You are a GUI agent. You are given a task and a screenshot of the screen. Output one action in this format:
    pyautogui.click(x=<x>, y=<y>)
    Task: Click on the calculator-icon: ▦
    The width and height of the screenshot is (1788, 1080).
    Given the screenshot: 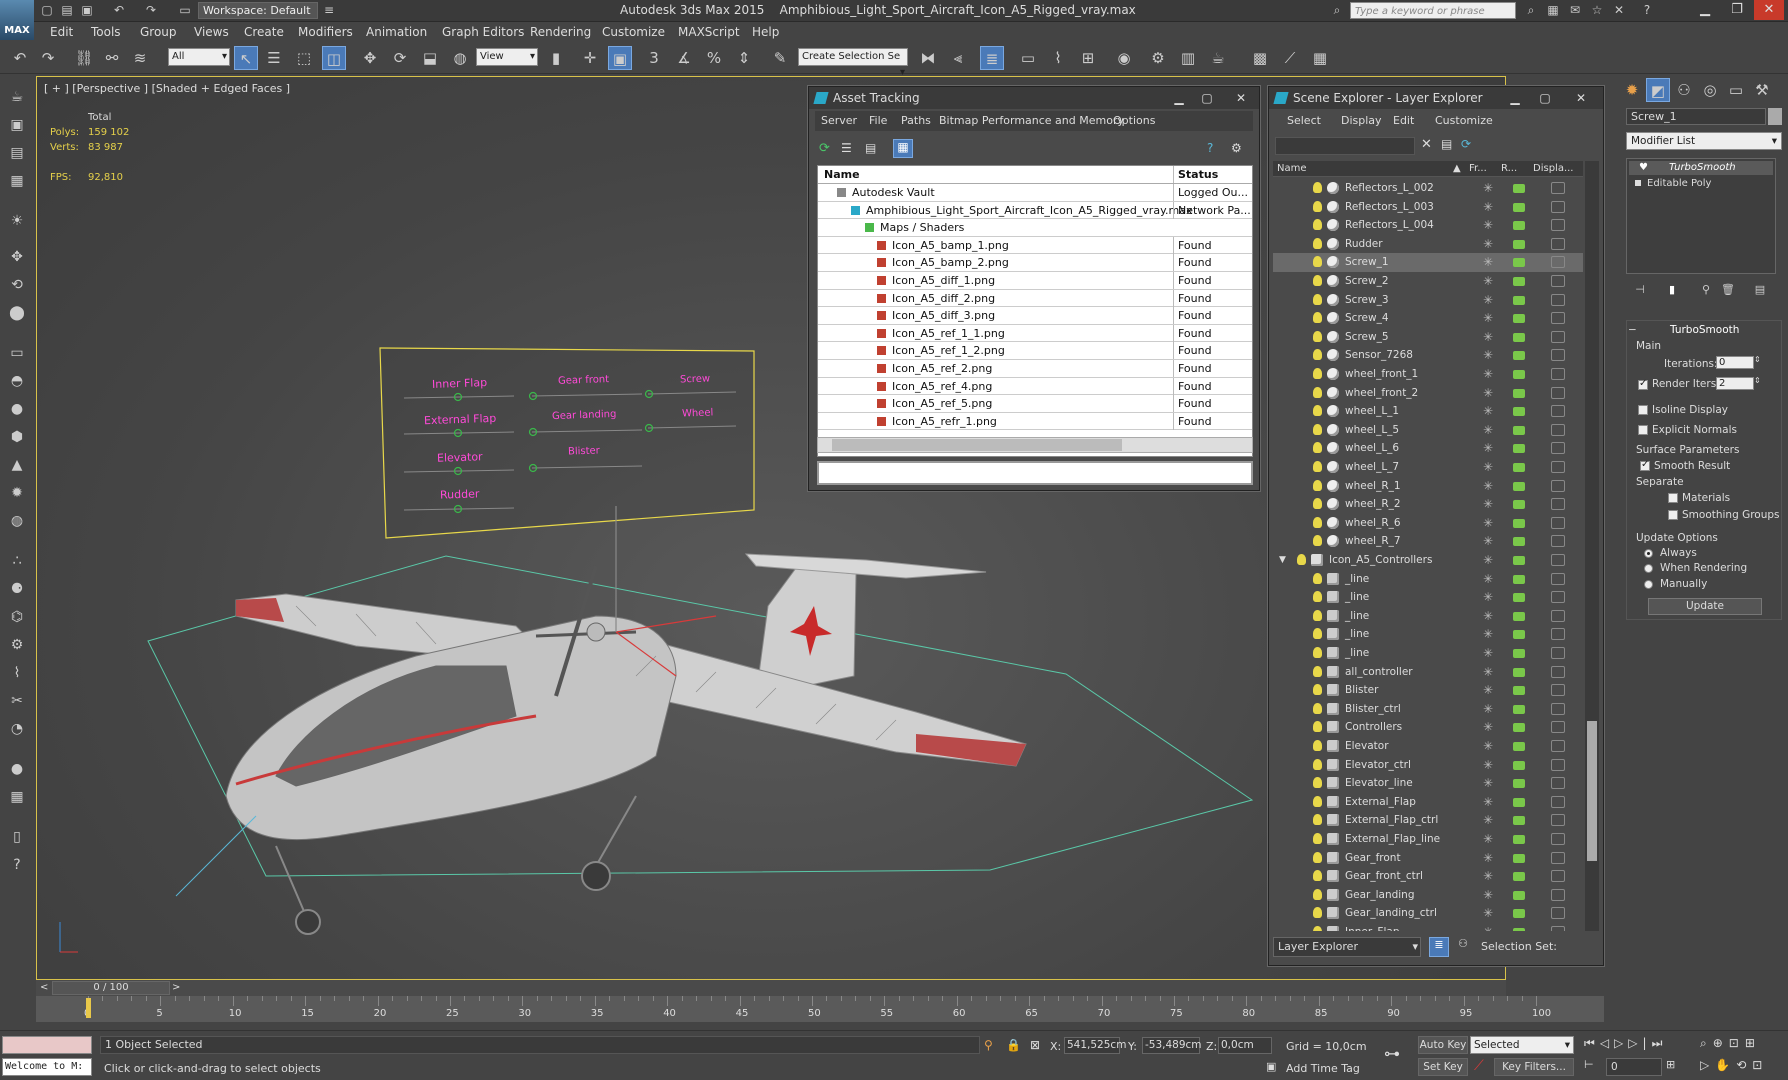 What is the action you would take?
    pyautogui.click(x=17, y=797)
    